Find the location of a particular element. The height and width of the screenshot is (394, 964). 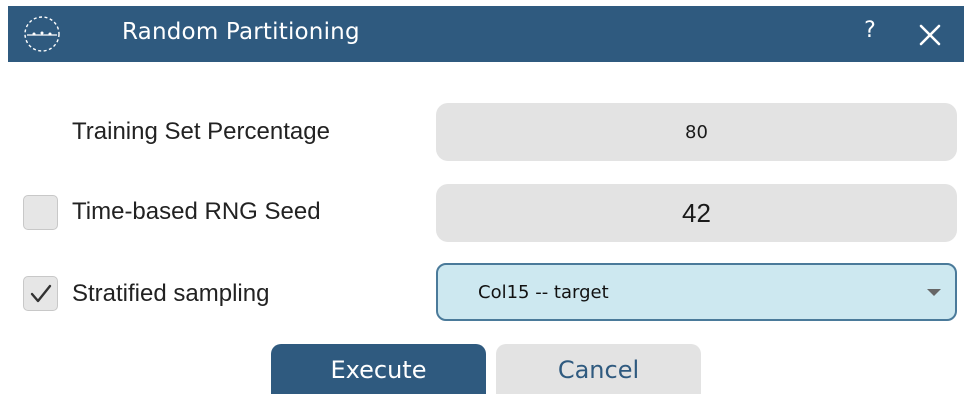

execute-button: Execute is located at coordinates (378, 369).